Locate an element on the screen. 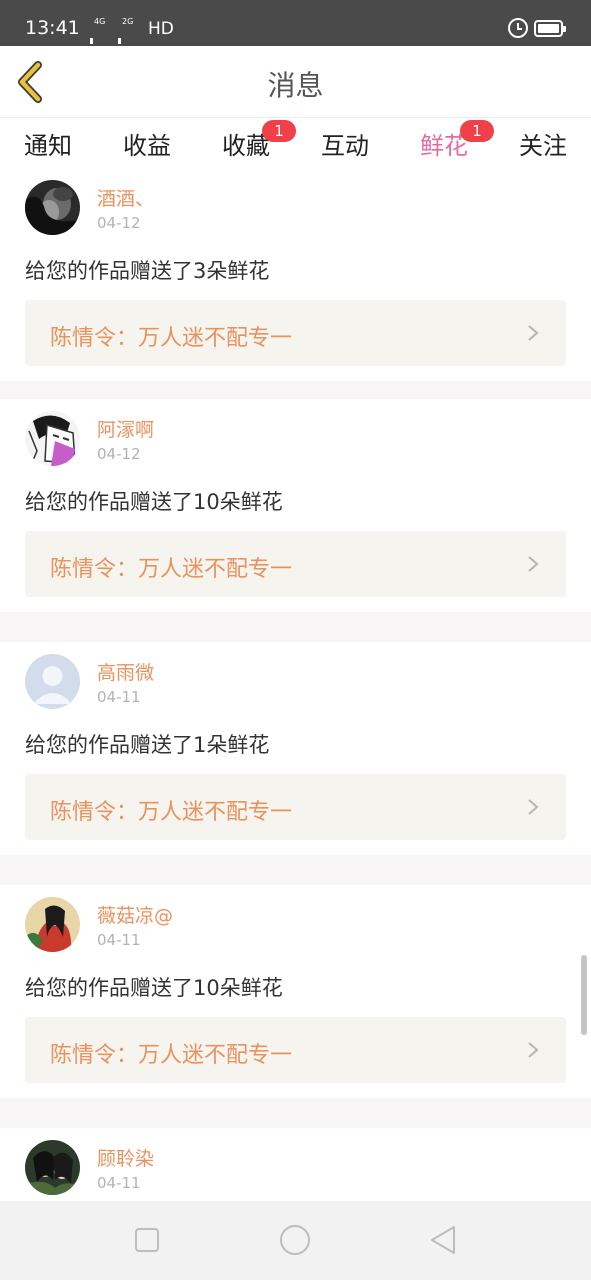 This screenshot has width=591, height=1280. alarm-icon is located at coordinates (518, 28).